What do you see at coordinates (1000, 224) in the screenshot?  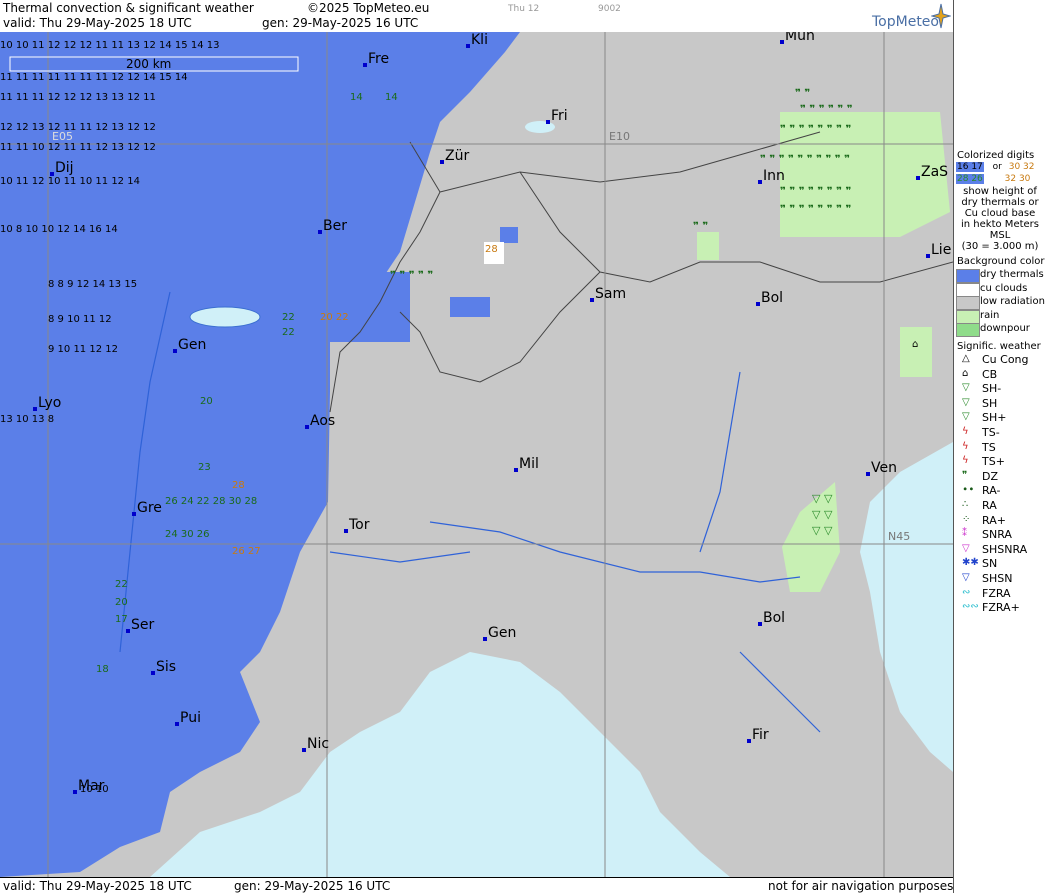 I see `desc-line: in hekto Meters` at bounding box center [1000, 224].